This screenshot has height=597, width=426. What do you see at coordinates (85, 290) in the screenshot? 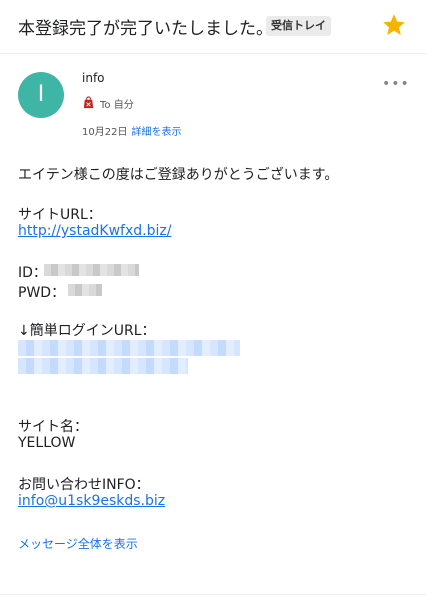
I see `redacted-password` at bounding box center [85, 290].